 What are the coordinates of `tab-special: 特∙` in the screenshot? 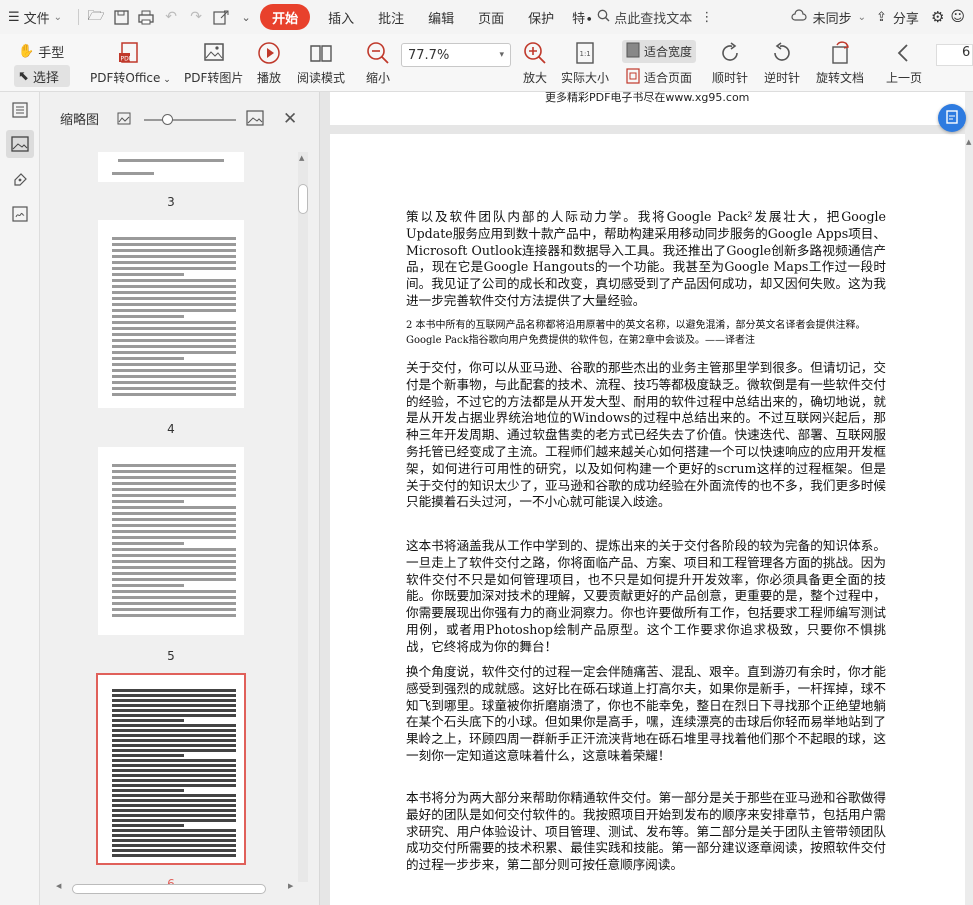 It's located at (580, 17).